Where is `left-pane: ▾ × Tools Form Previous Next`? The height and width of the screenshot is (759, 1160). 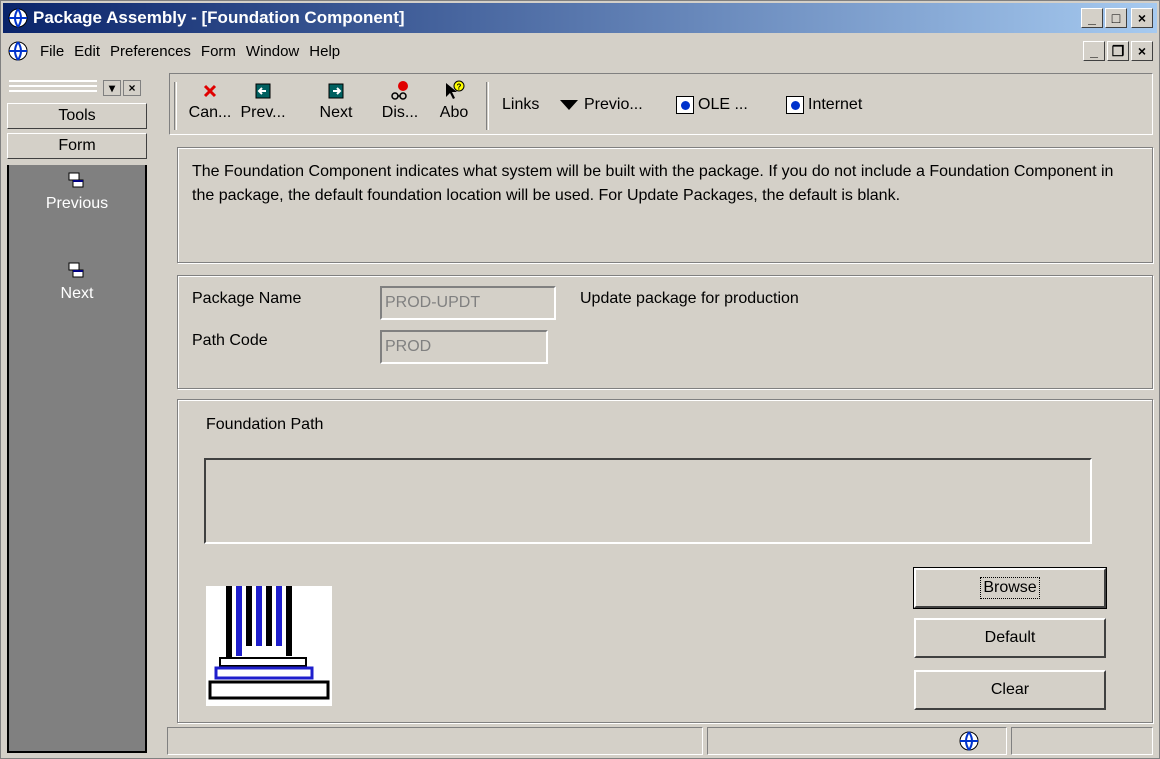
left-pane: ▾ × Tools Form Previous Next is located at coordinates (77, 413).